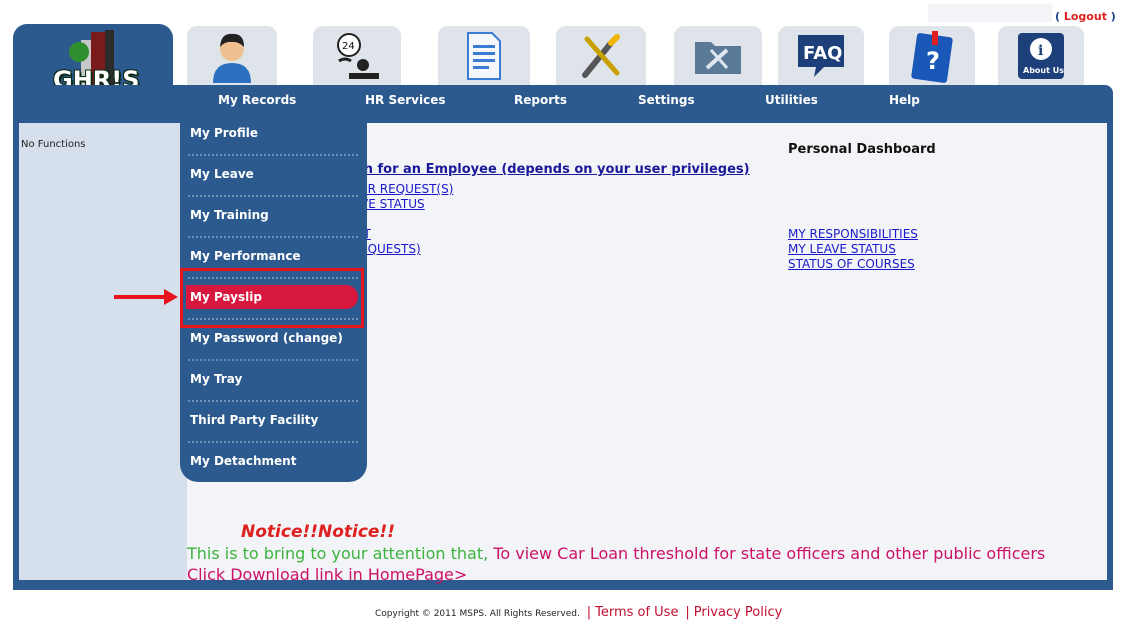 This screenshot has height=625, width=1123. I want to click on nav-help: Help, so click(904, 100).